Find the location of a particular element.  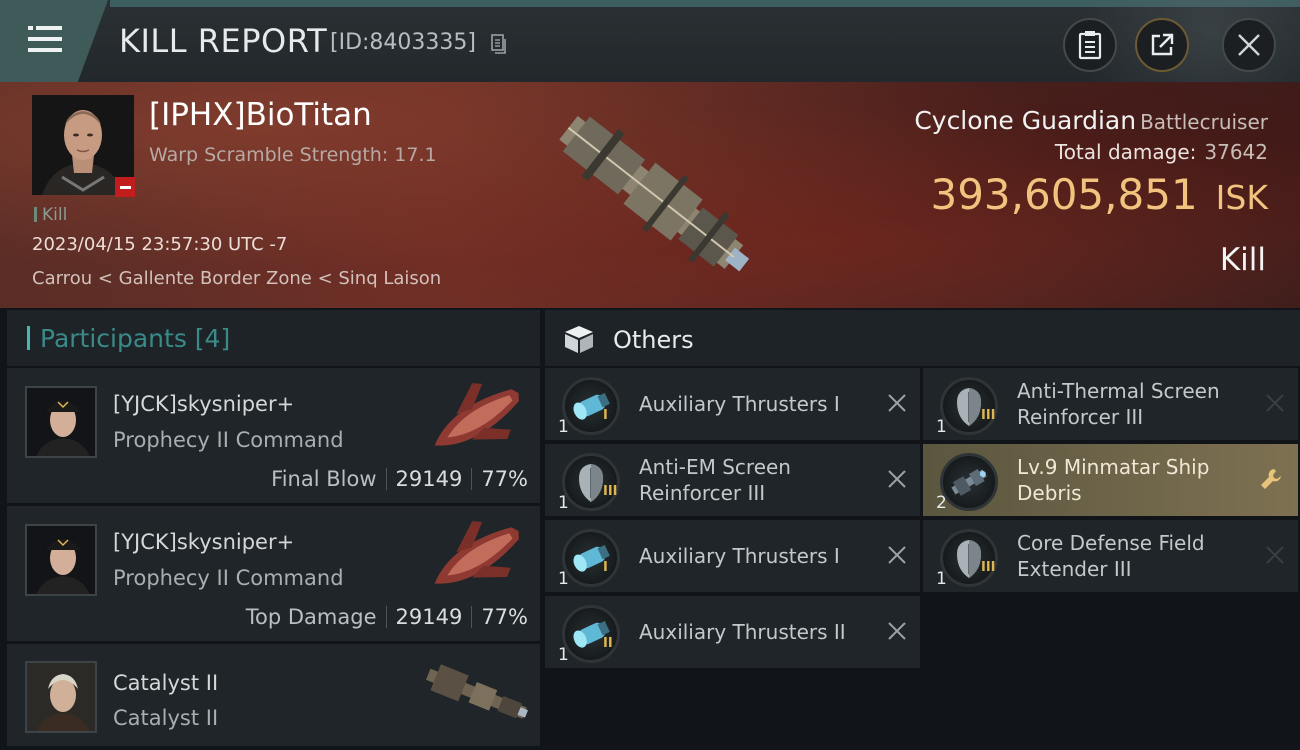

loot-item: 1 III Anti-EM Screen Reinforcer III is located at coordinates (732, 480).